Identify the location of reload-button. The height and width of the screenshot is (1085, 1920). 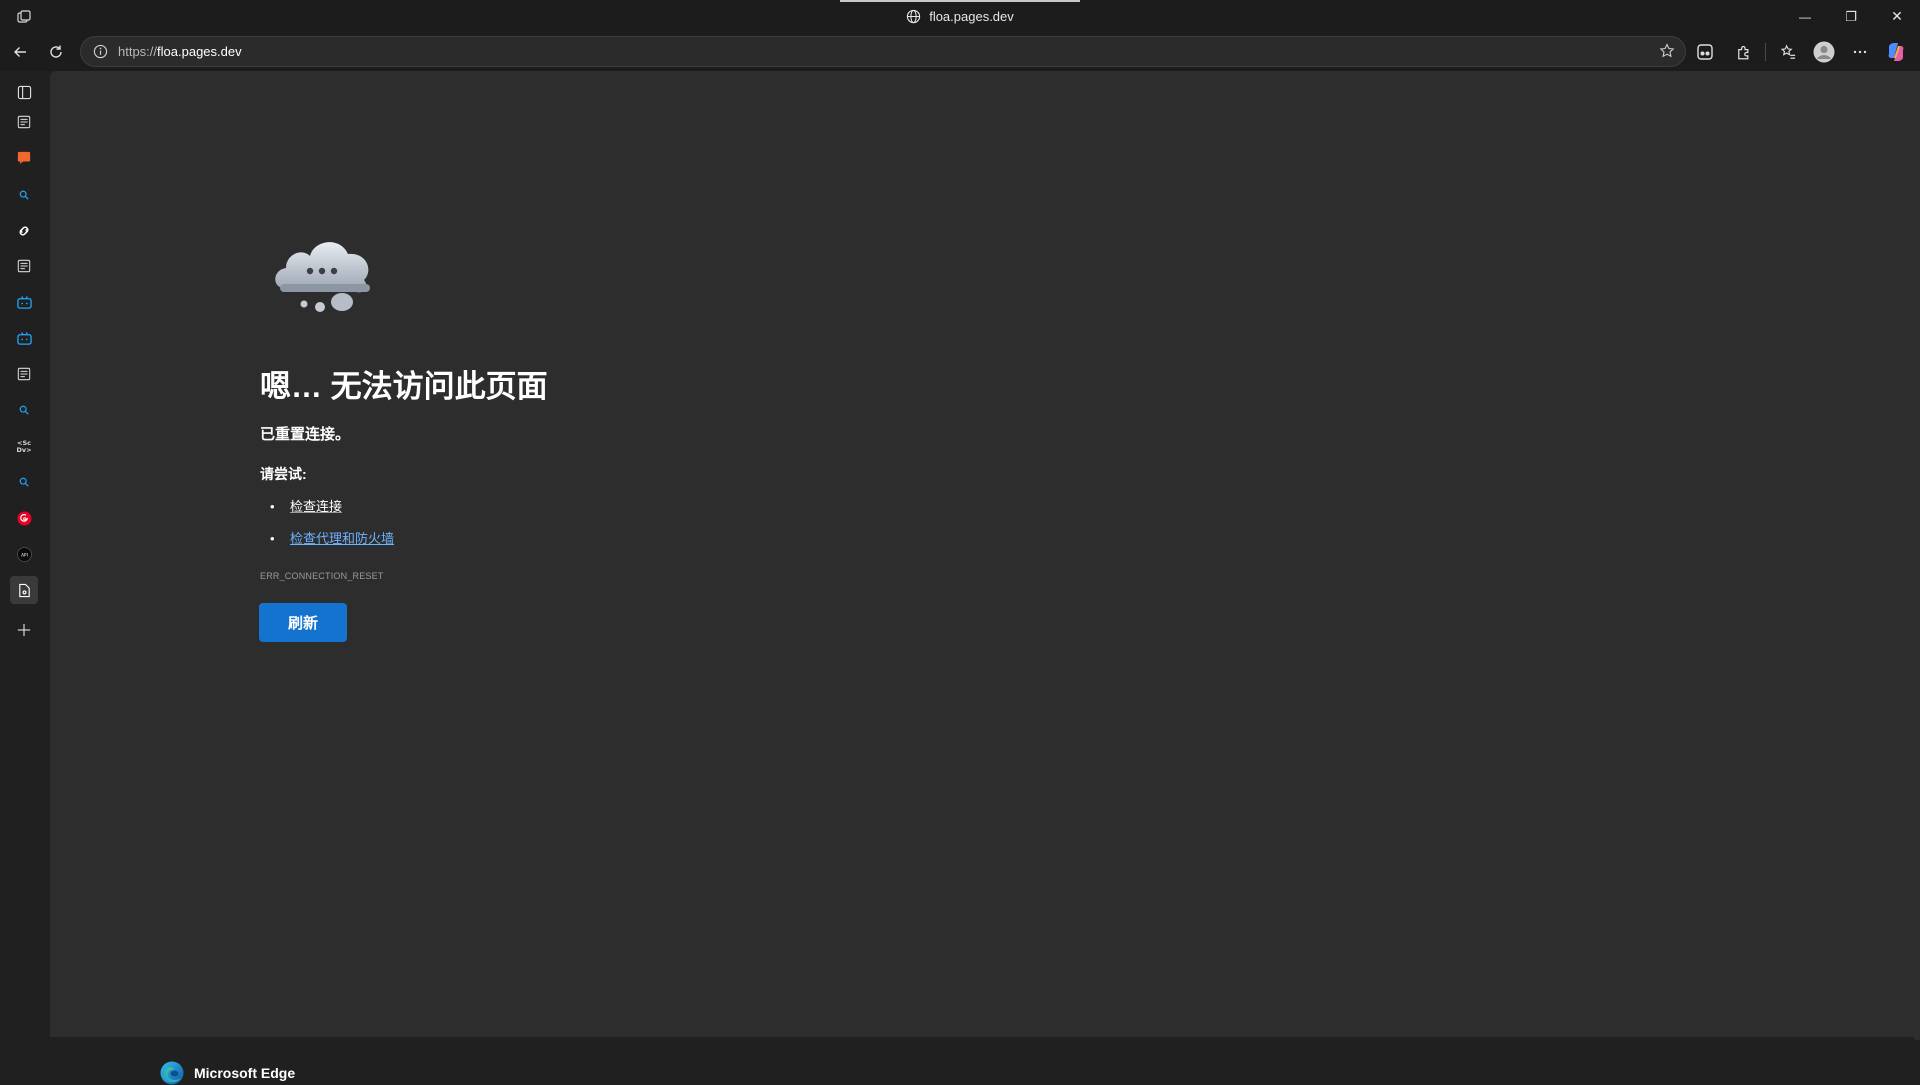
(56, 52).